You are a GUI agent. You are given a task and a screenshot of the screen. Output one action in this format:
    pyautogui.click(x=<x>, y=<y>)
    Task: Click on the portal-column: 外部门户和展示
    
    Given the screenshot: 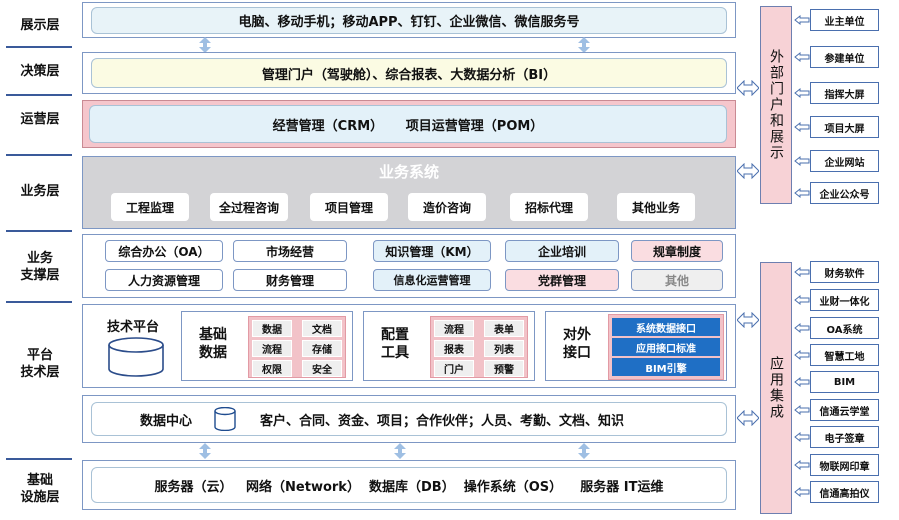 What is the action you would take?
    pyautogui.click(x=776, y=105)
    